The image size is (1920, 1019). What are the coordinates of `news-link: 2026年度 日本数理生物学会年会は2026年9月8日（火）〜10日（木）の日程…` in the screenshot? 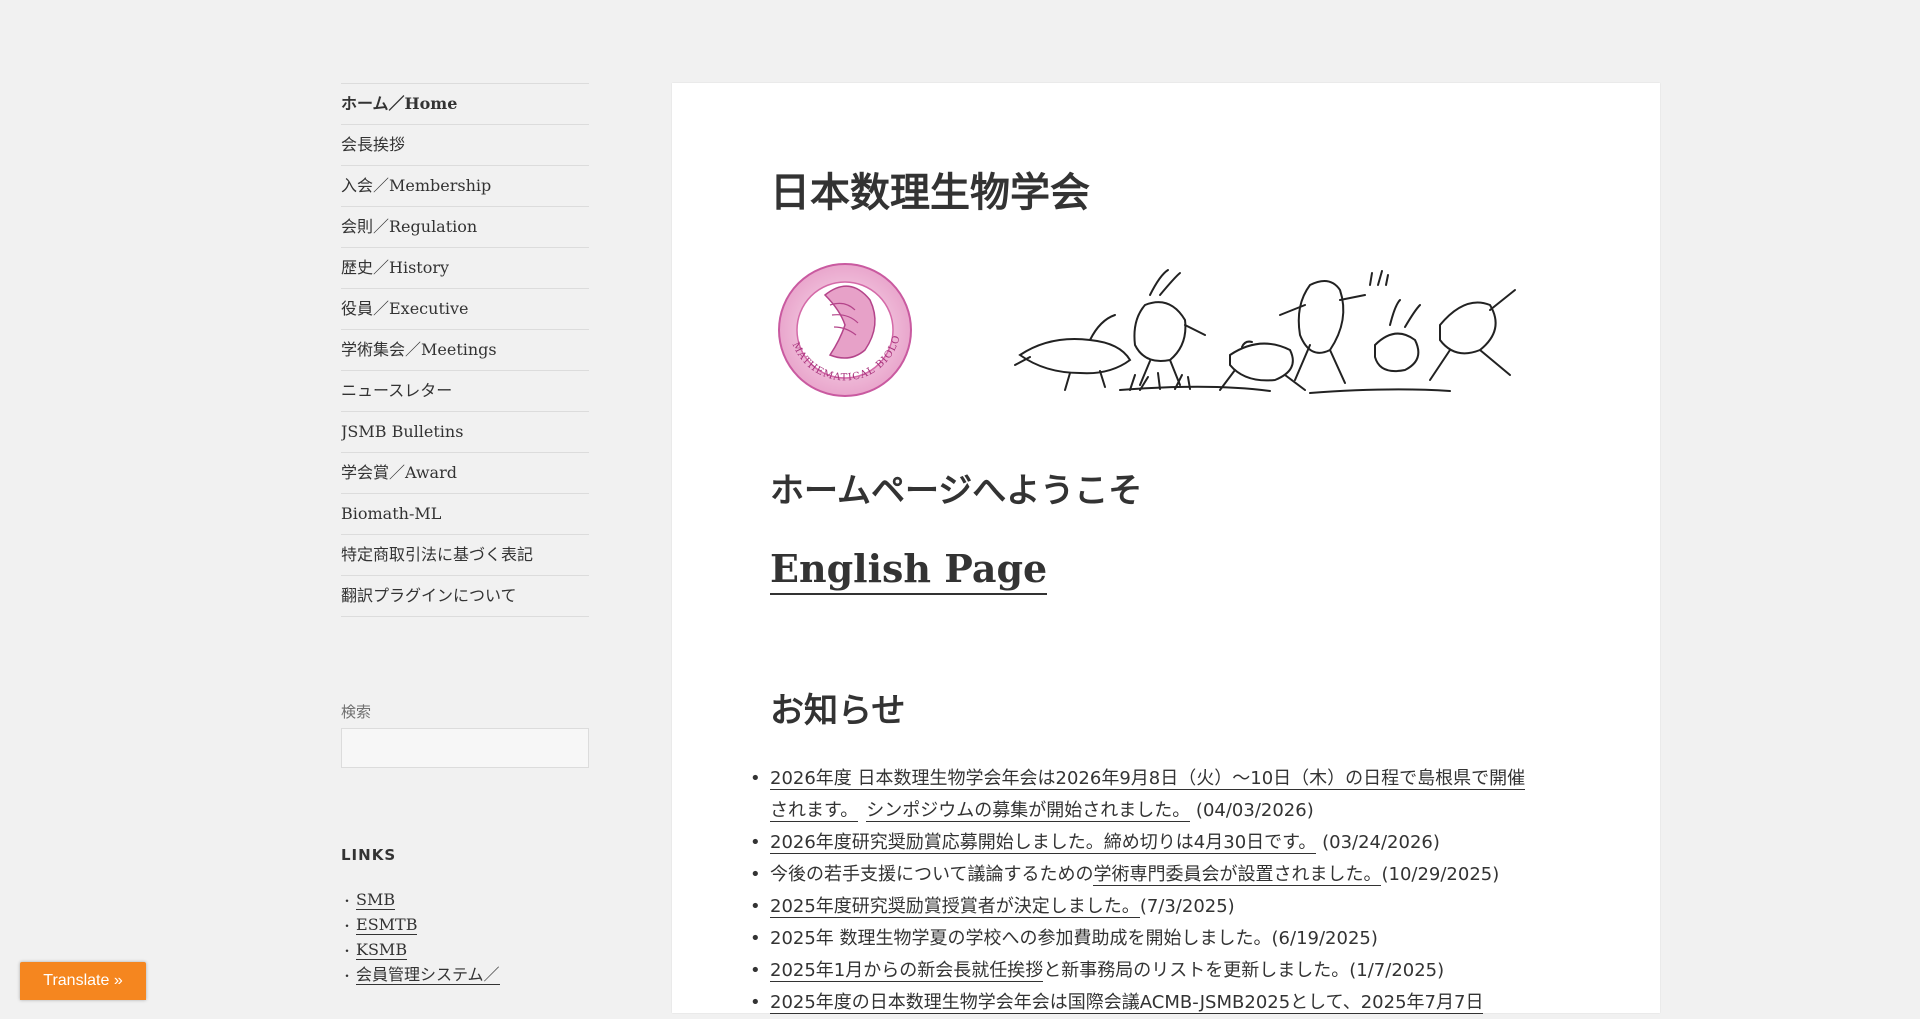 It's located at (1148, 779).